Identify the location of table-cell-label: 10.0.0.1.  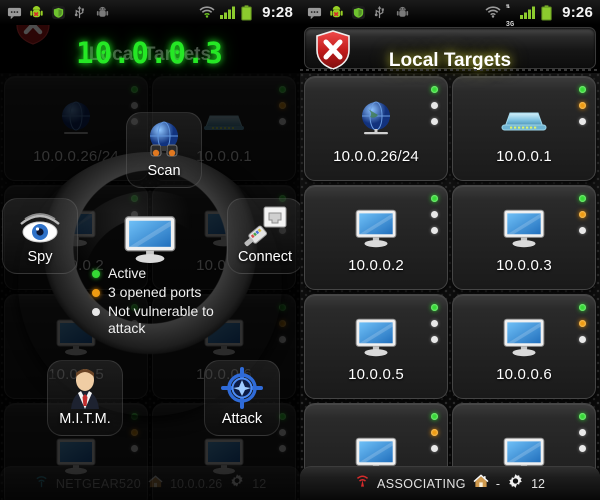
(524, 156).